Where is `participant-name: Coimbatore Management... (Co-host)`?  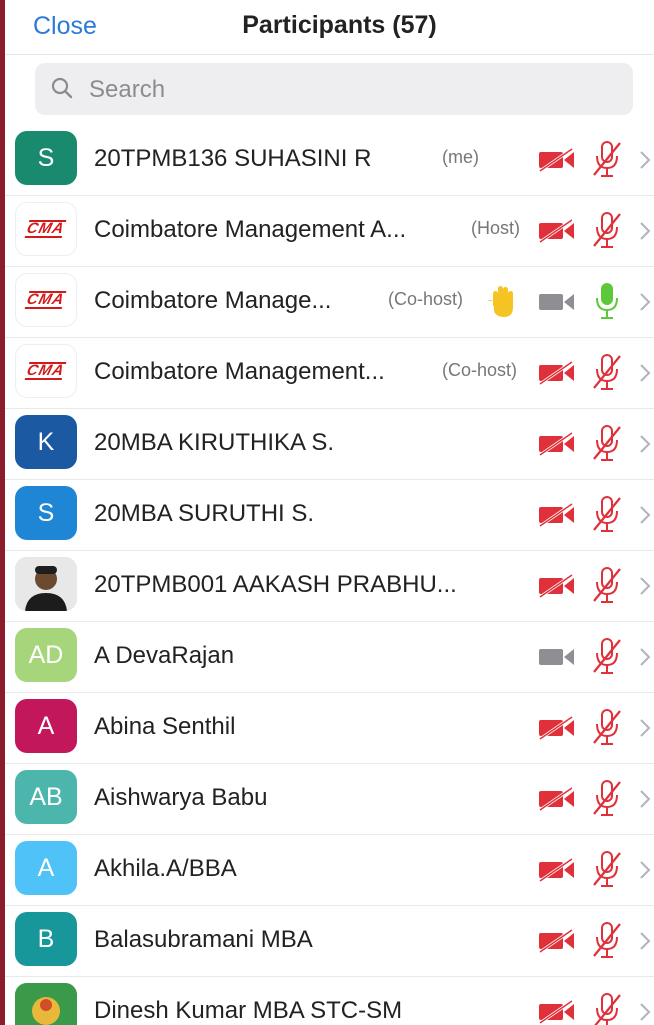 participant-name: Coimbatore Management... (Co-host) is located at coordinates (306, 371).